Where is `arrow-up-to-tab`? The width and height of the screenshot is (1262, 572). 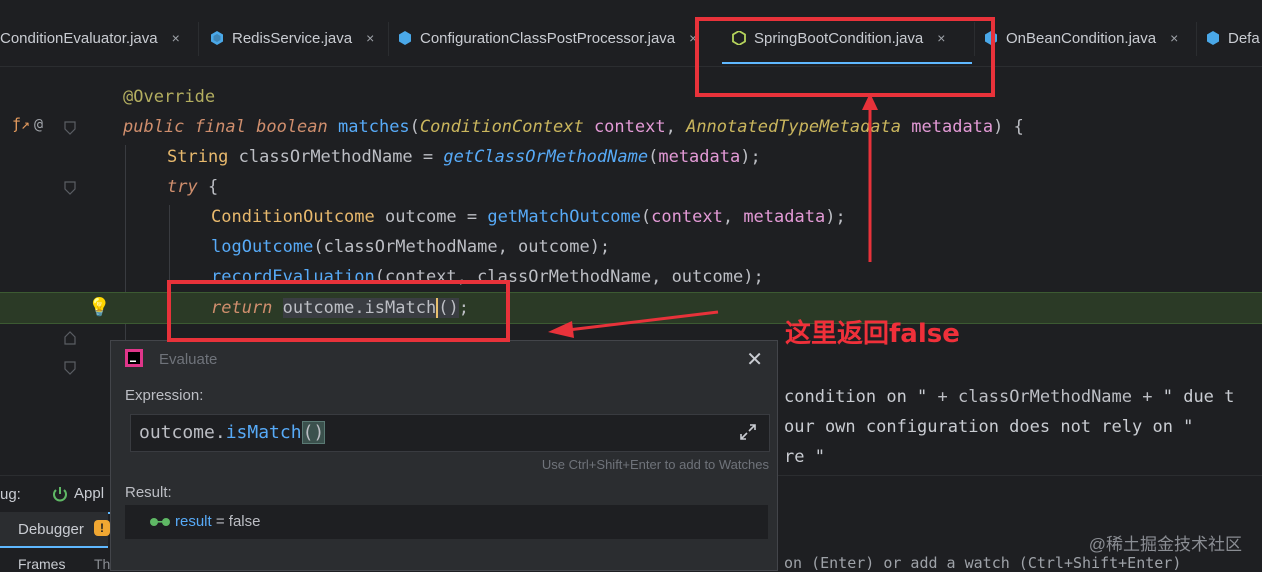
arrow-up-to-tab is located at coordinates (870, 177).